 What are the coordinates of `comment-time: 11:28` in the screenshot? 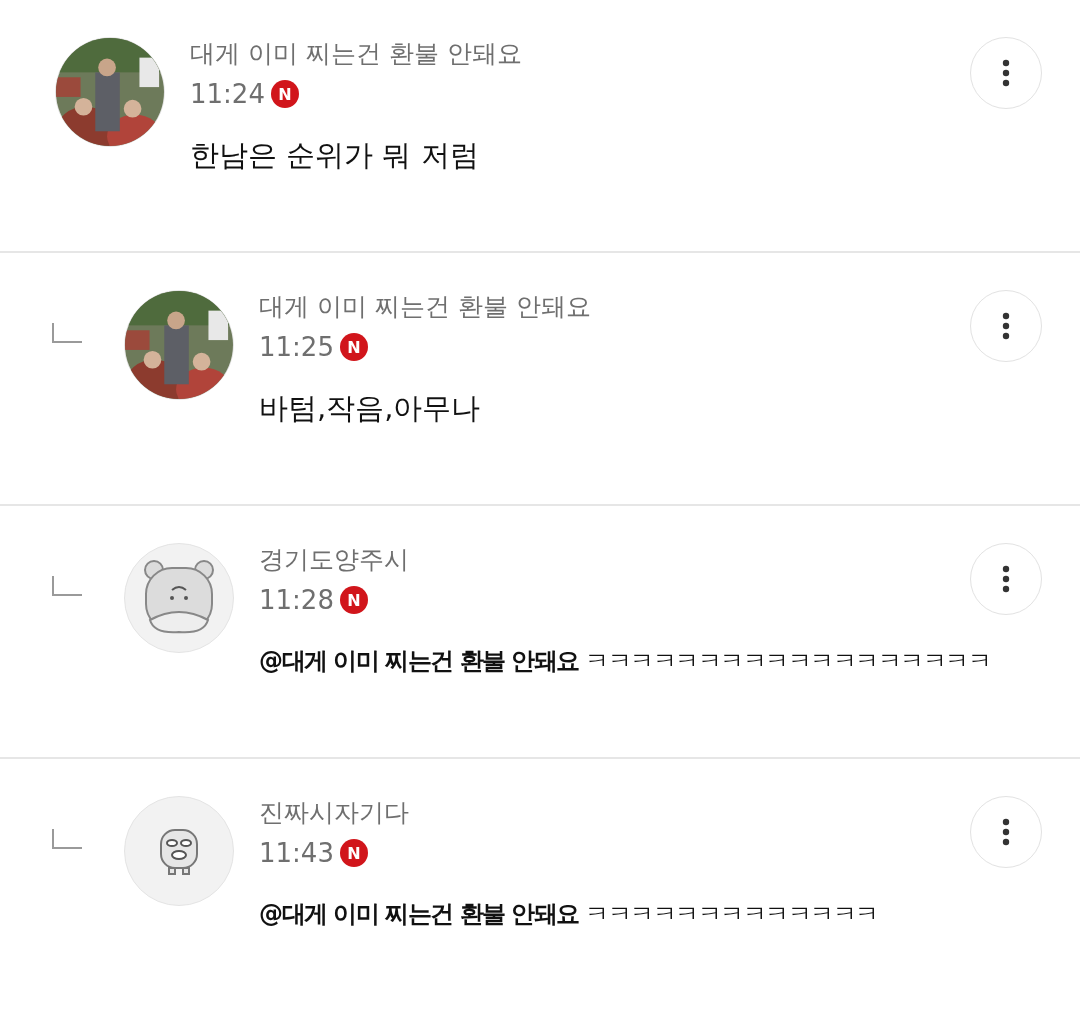 It's located at (296, 600).